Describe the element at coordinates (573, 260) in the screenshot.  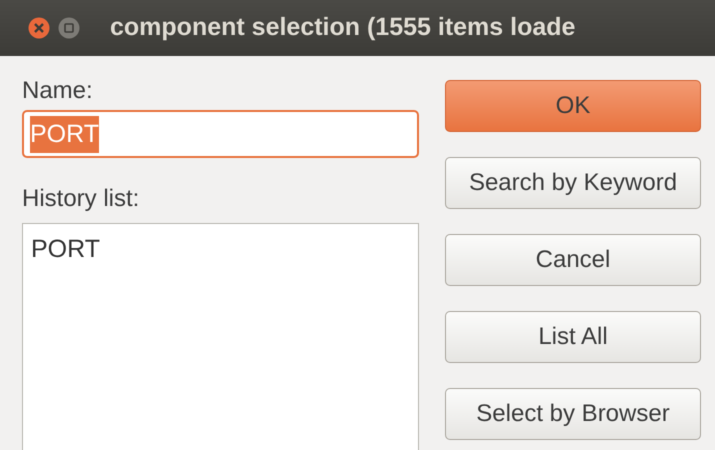
I see `dialog-button: Cancel` at that location.